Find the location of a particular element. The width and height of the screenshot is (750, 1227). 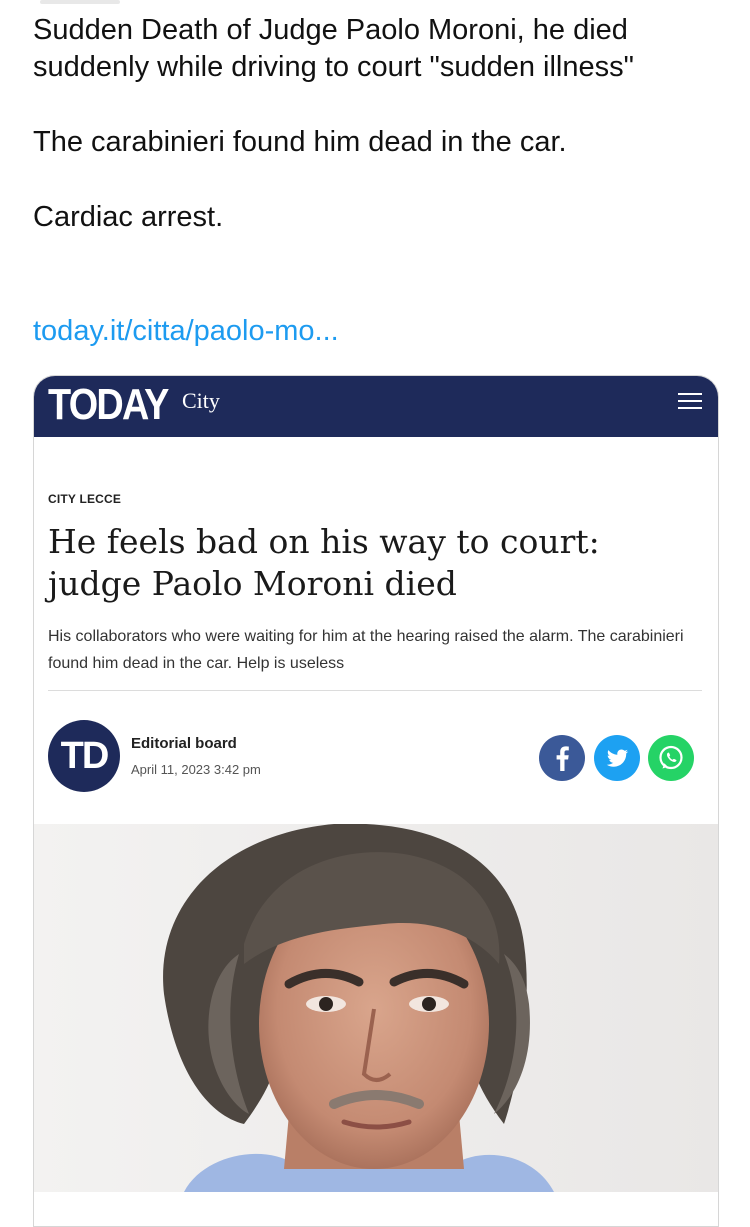

post-paragraph: Cardiac arrest. is located at coordinates (128, 217).